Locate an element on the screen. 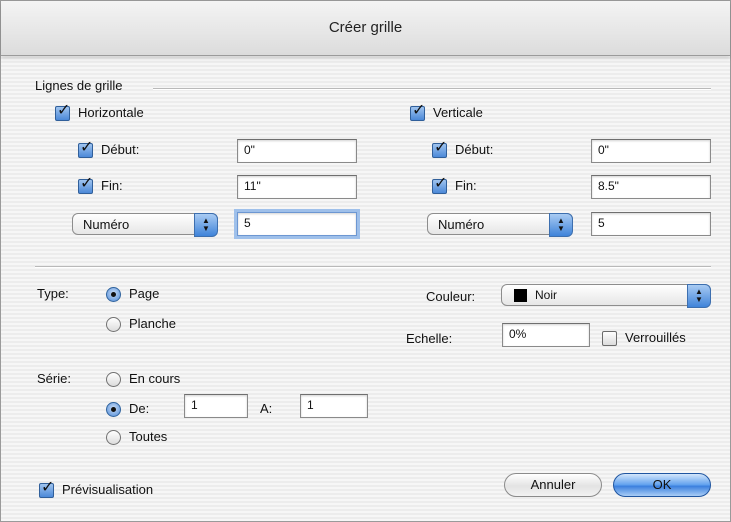  grid-lines-section-label: Lignes de grille is located at coordinates (79, 85).